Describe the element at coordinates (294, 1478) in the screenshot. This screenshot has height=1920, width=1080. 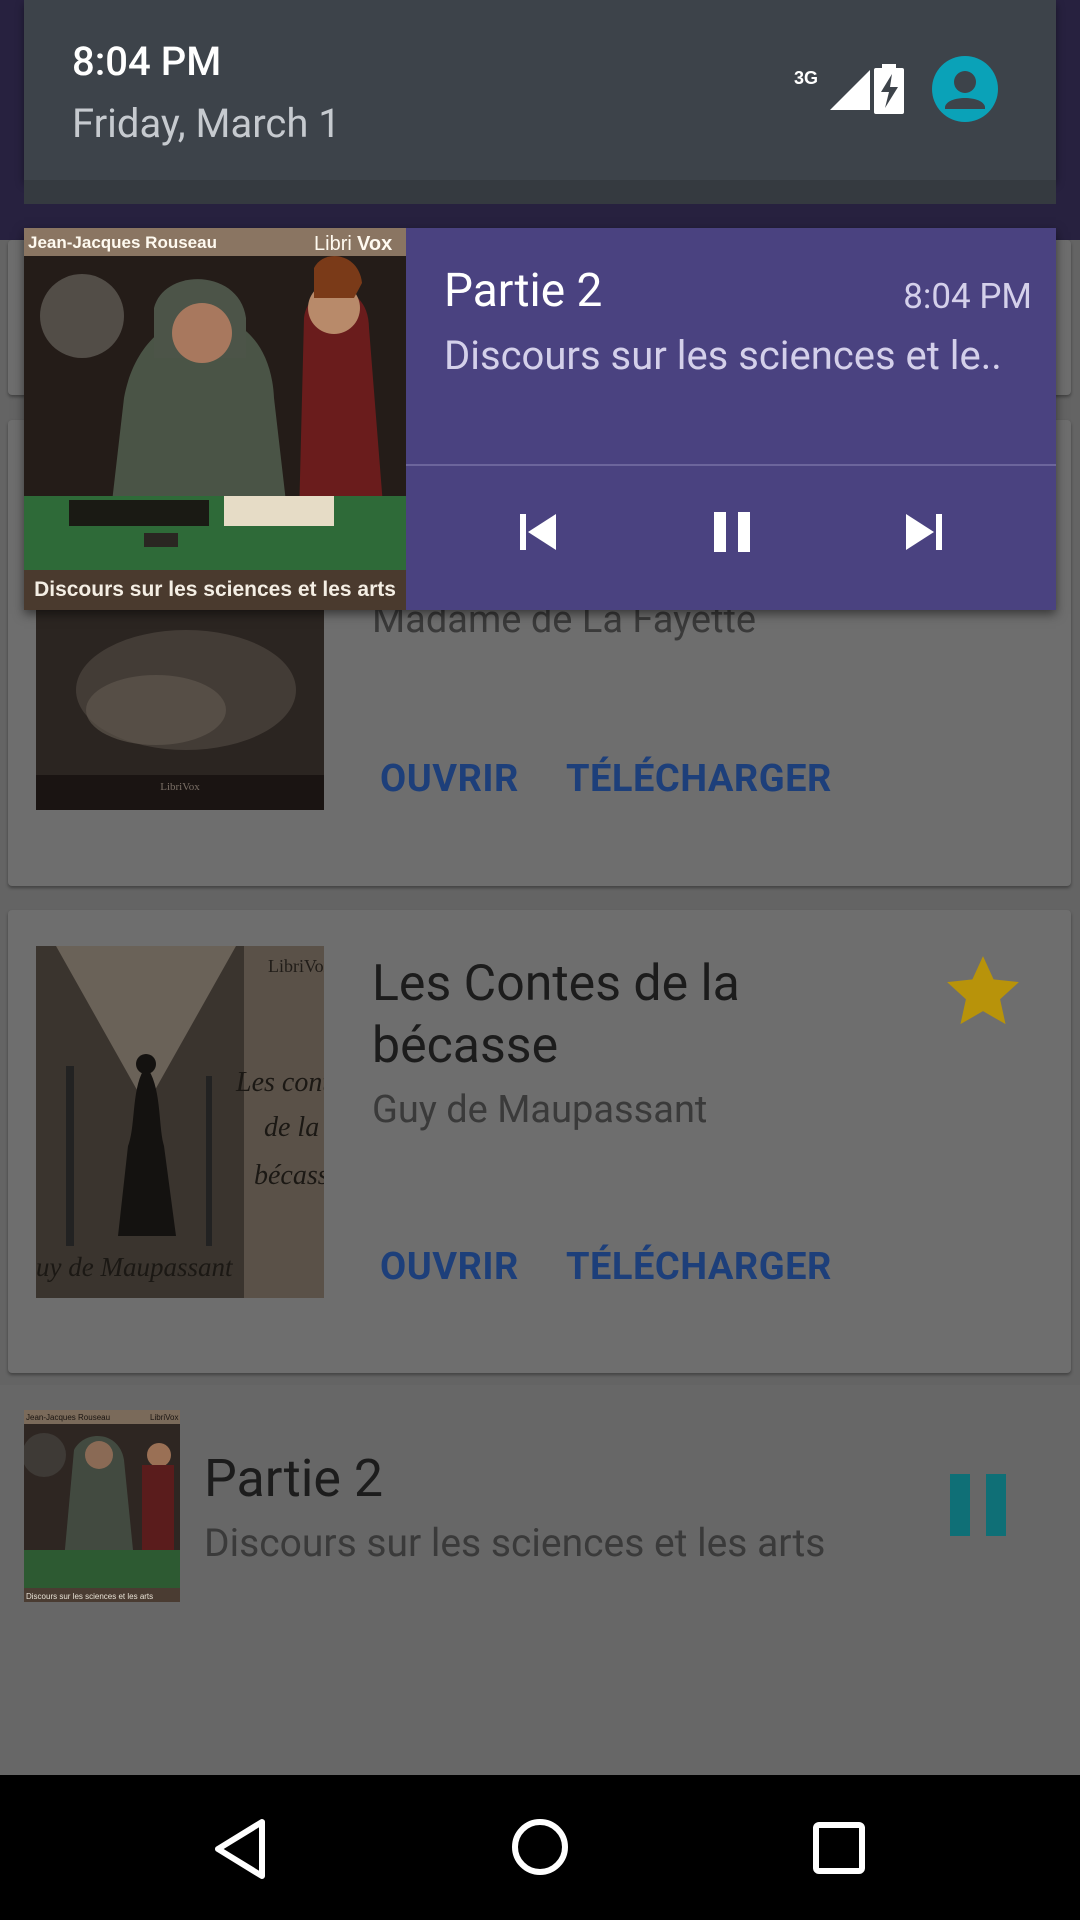
I see `mini-player-title: Partie 2` at that location.